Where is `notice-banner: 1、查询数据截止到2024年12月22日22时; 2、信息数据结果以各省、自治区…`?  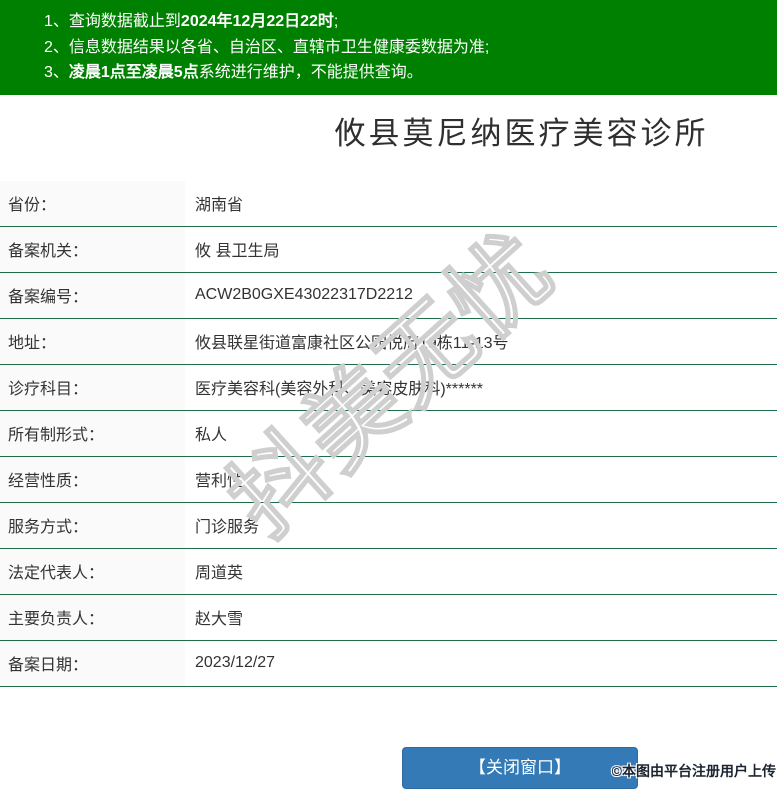 notice-banner: 1、查询数据截止到2024年12月22日22时; 2、信息数据结果以各省、自治区… is located at coordinates (388, 47).